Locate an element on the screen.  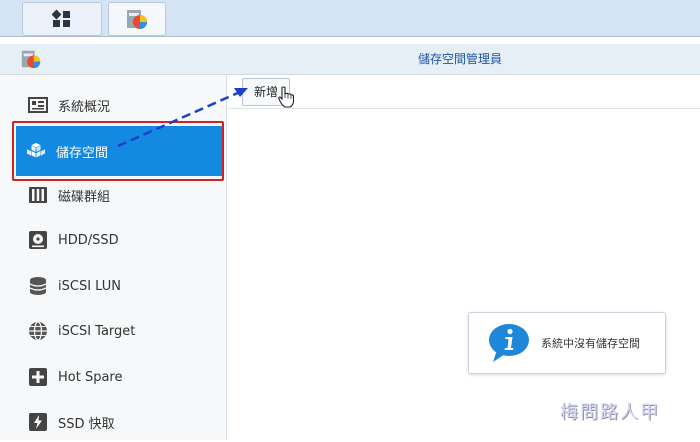
sidebar-item-label: Hot Spare is located at coordinates (90, 377).